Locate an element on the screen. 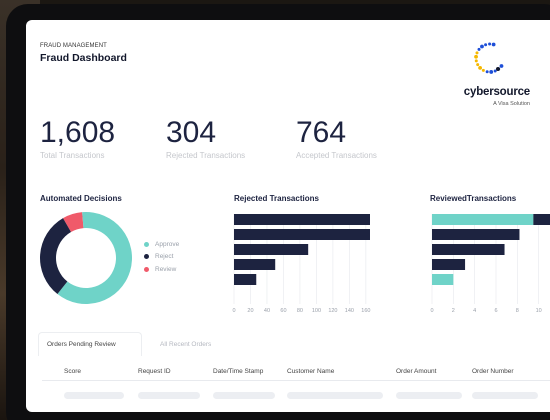 This screenshot has height=420, width=550. legend-reject-label: Reject is located at coordinates (164, 257).